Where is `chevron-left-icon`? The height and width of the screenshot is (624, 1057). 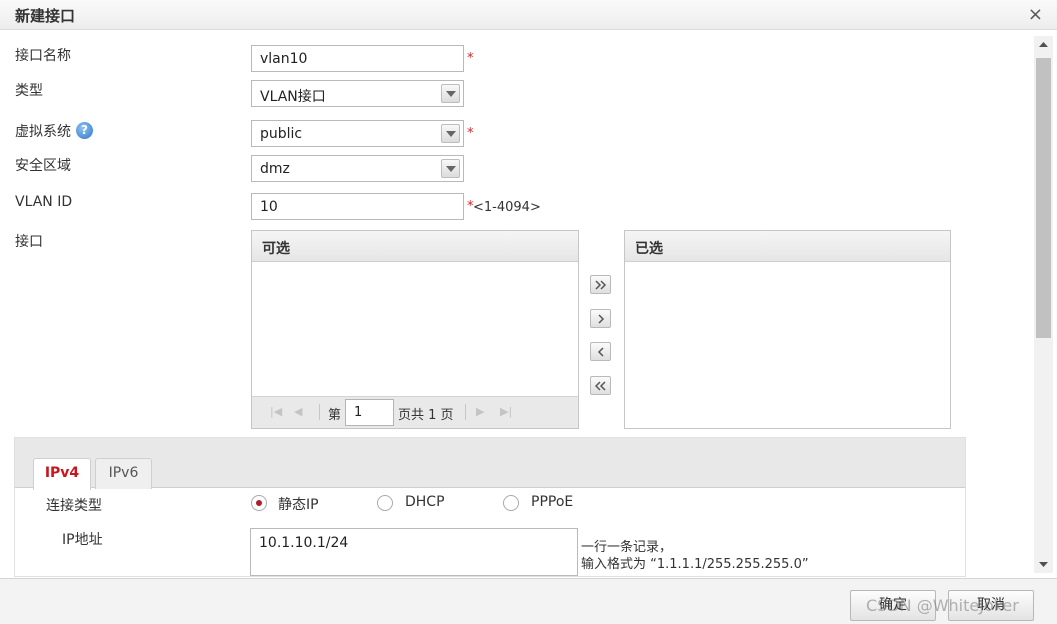
chevron-left-icon is located at coordinates (600, 352).